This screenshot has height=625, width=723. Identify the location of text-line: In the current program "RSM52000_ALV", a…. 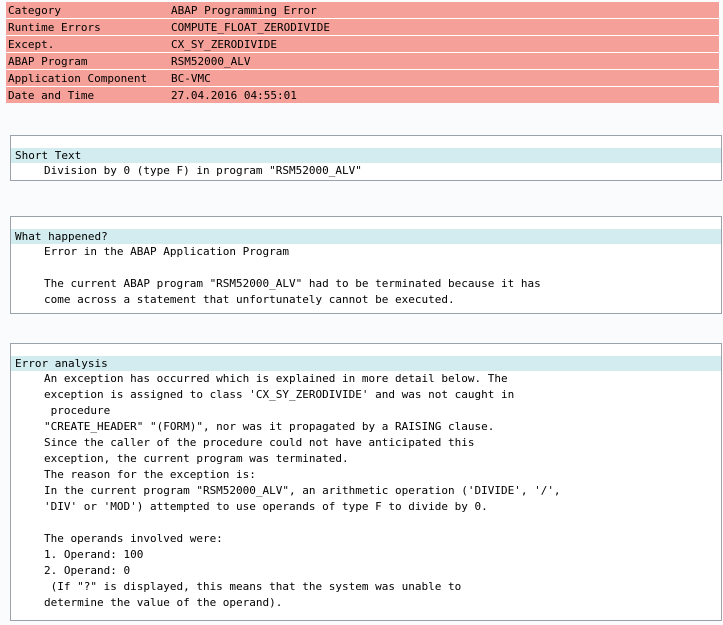
(302, 490).